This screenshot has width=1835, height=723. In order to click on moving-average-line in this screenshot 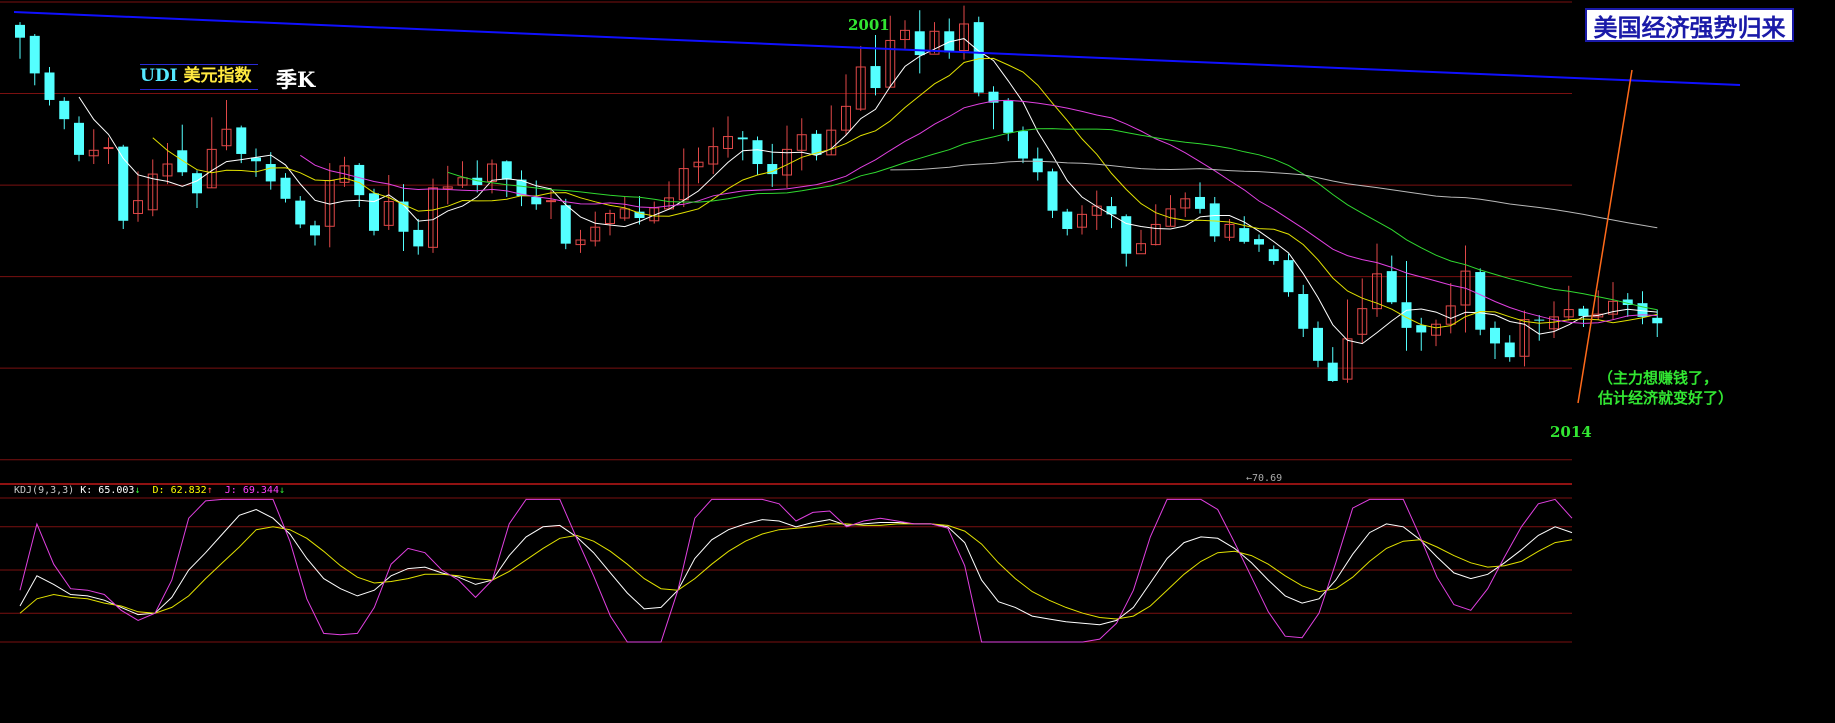, I will do `click(1274, 194)`.